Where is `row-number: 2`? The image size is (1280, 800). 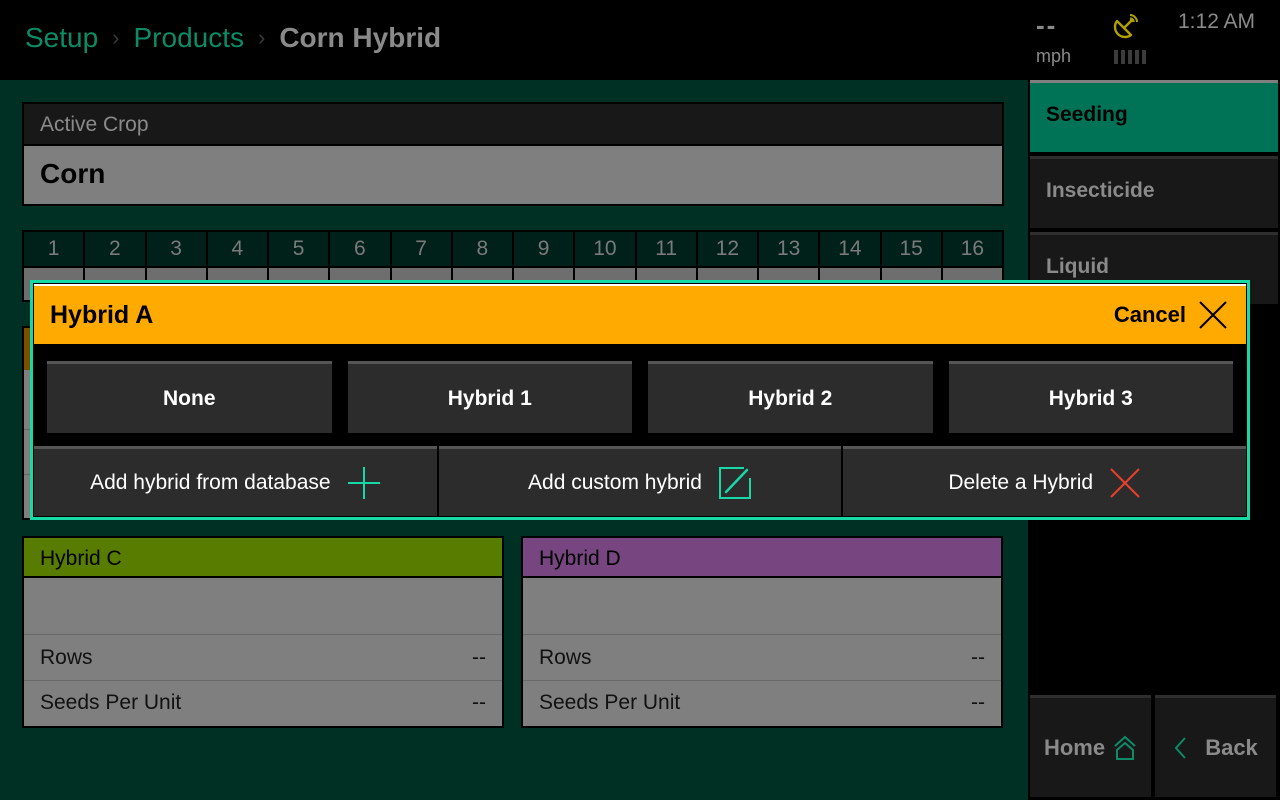
row-number: 2 is located at coordinates (115, 249).